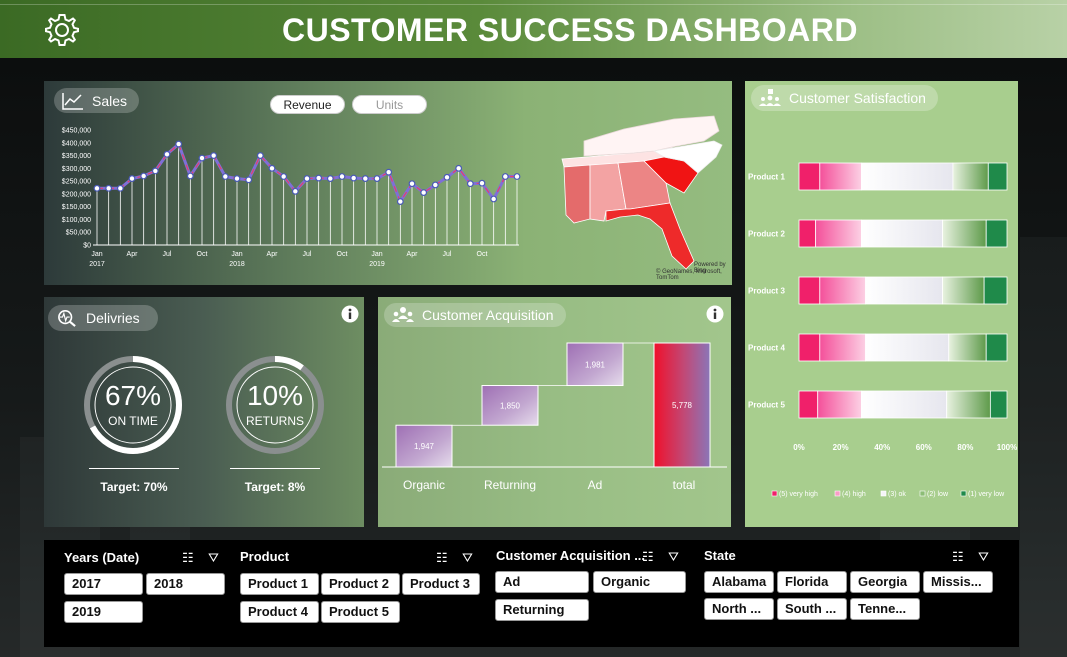 This screenshot has width=1067, height=657. What do you see at coordinates (650, 236) in the screenshot?
I see `map-state-florida` at bounding box center [650, 236].